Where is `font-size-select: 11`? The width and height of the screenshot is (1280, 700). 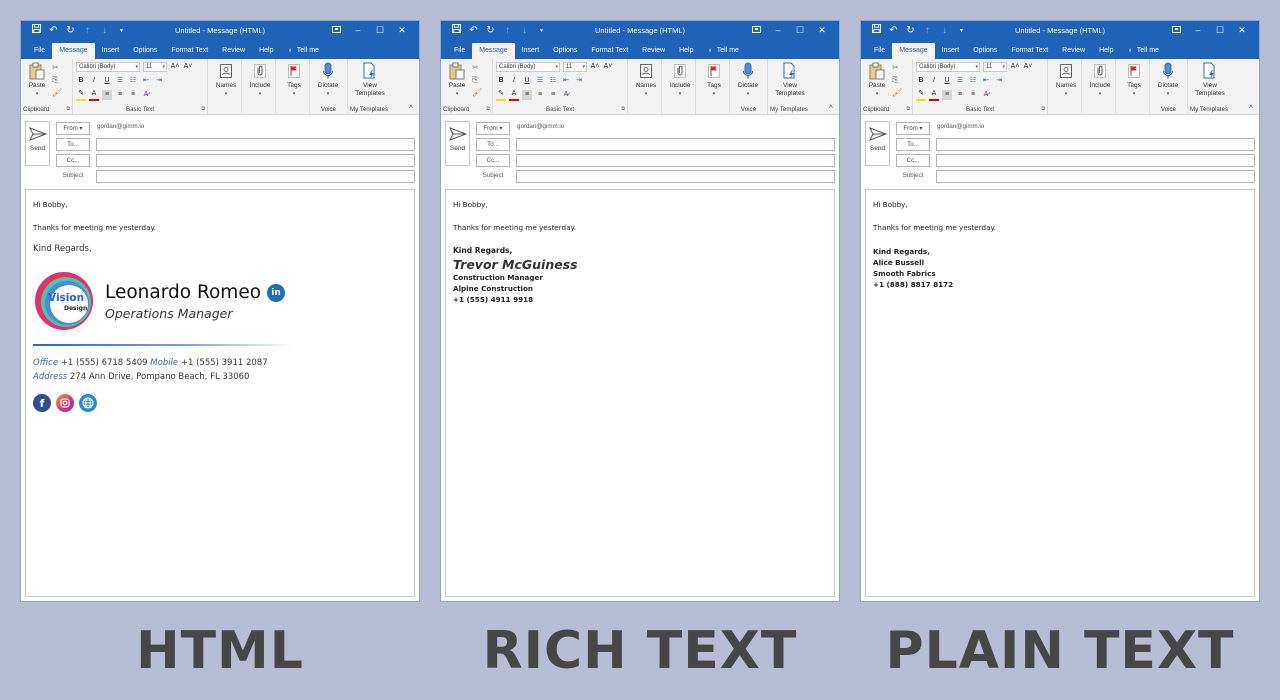 font-size-select: 11 is located at coordinates (575, 67).